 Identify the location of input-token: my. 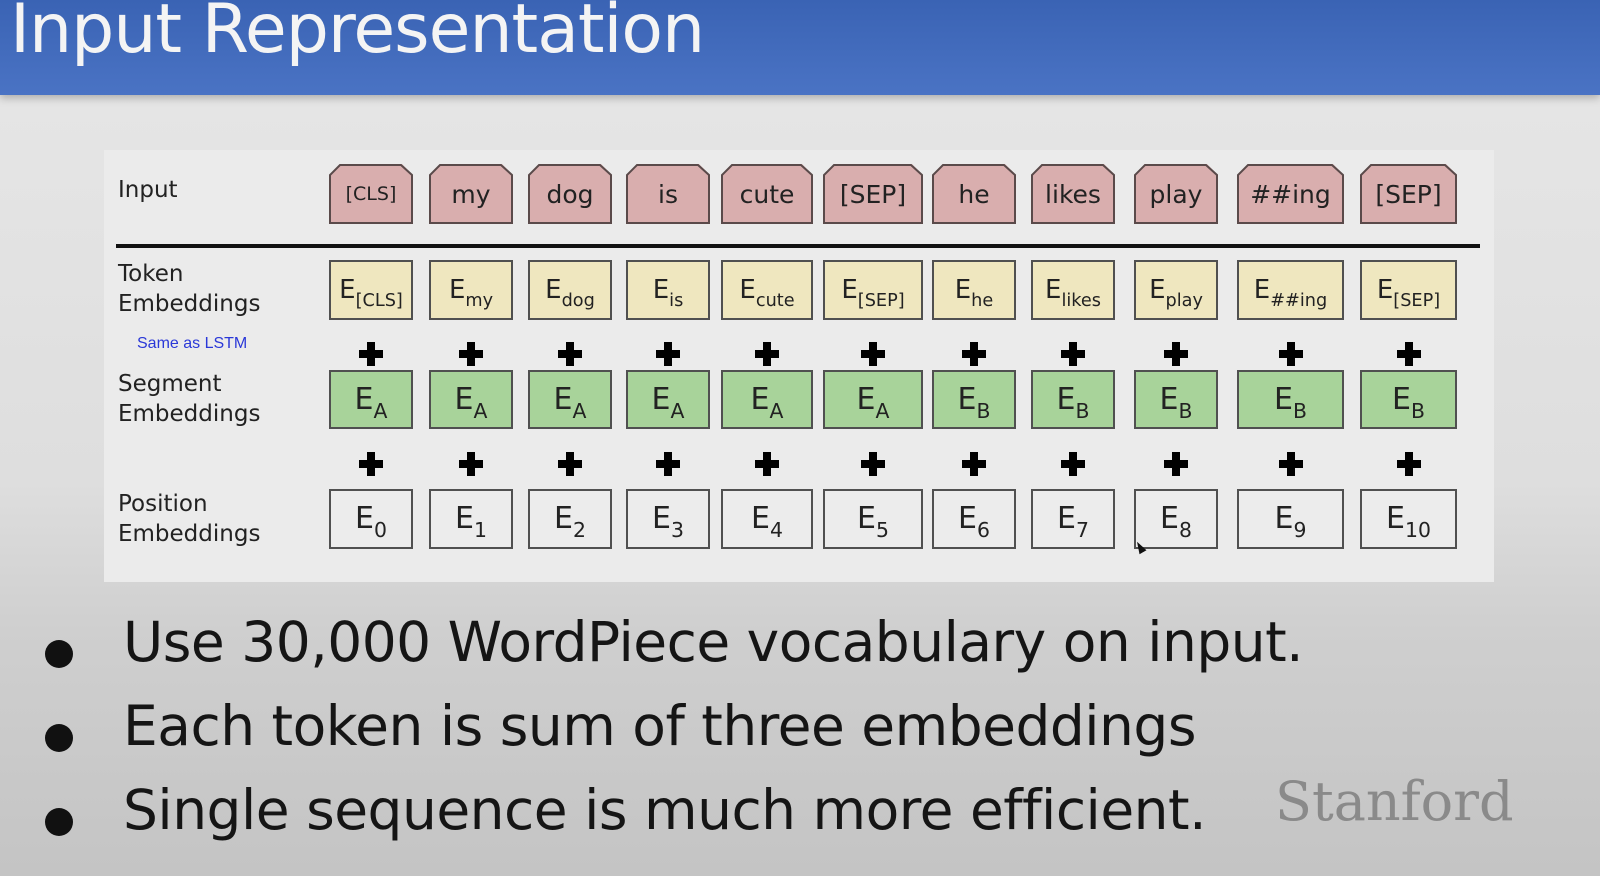
(471, 194).